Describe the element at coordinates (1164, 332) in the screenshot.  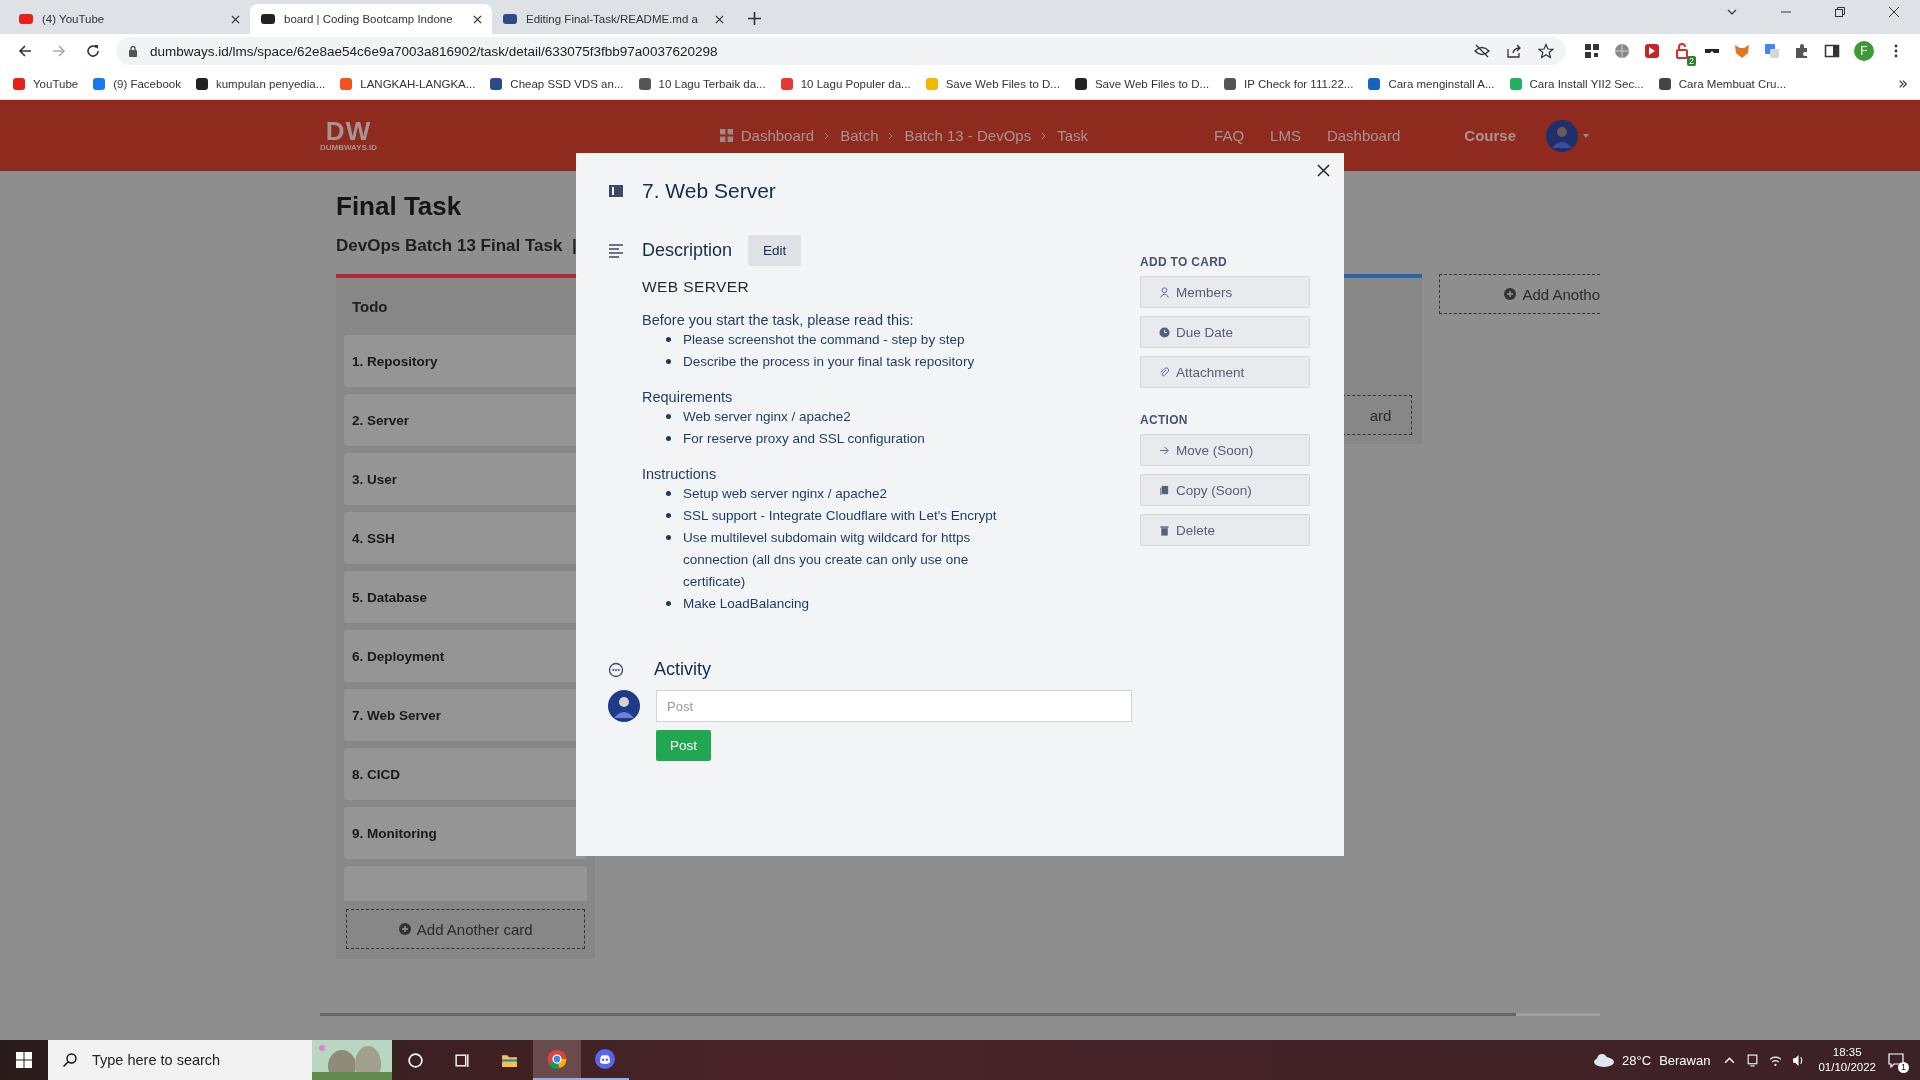
I see `clock-icon` at that location.